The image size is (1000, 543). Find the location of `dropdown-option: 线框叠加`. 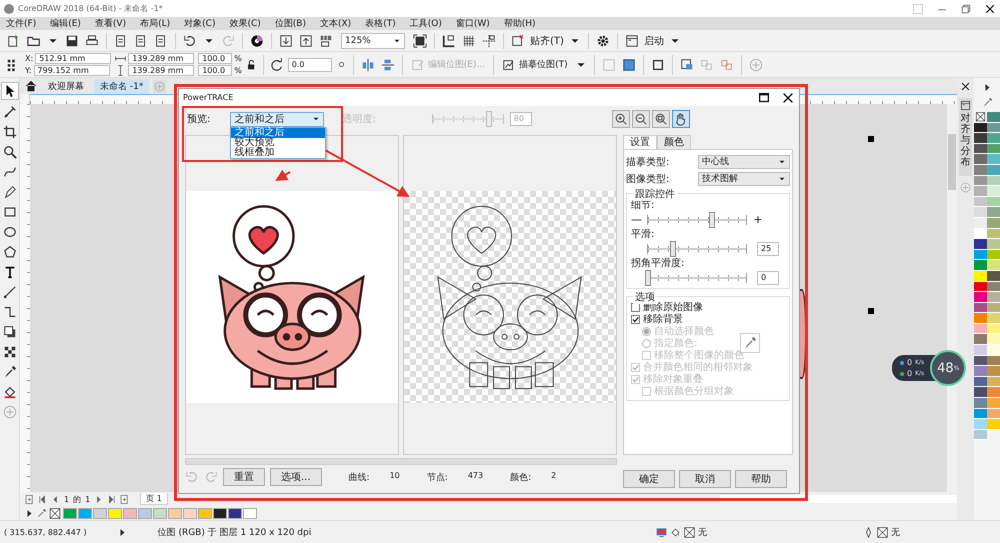

dropdown-option: 线框叠加 is located at coordinates (278, 153).